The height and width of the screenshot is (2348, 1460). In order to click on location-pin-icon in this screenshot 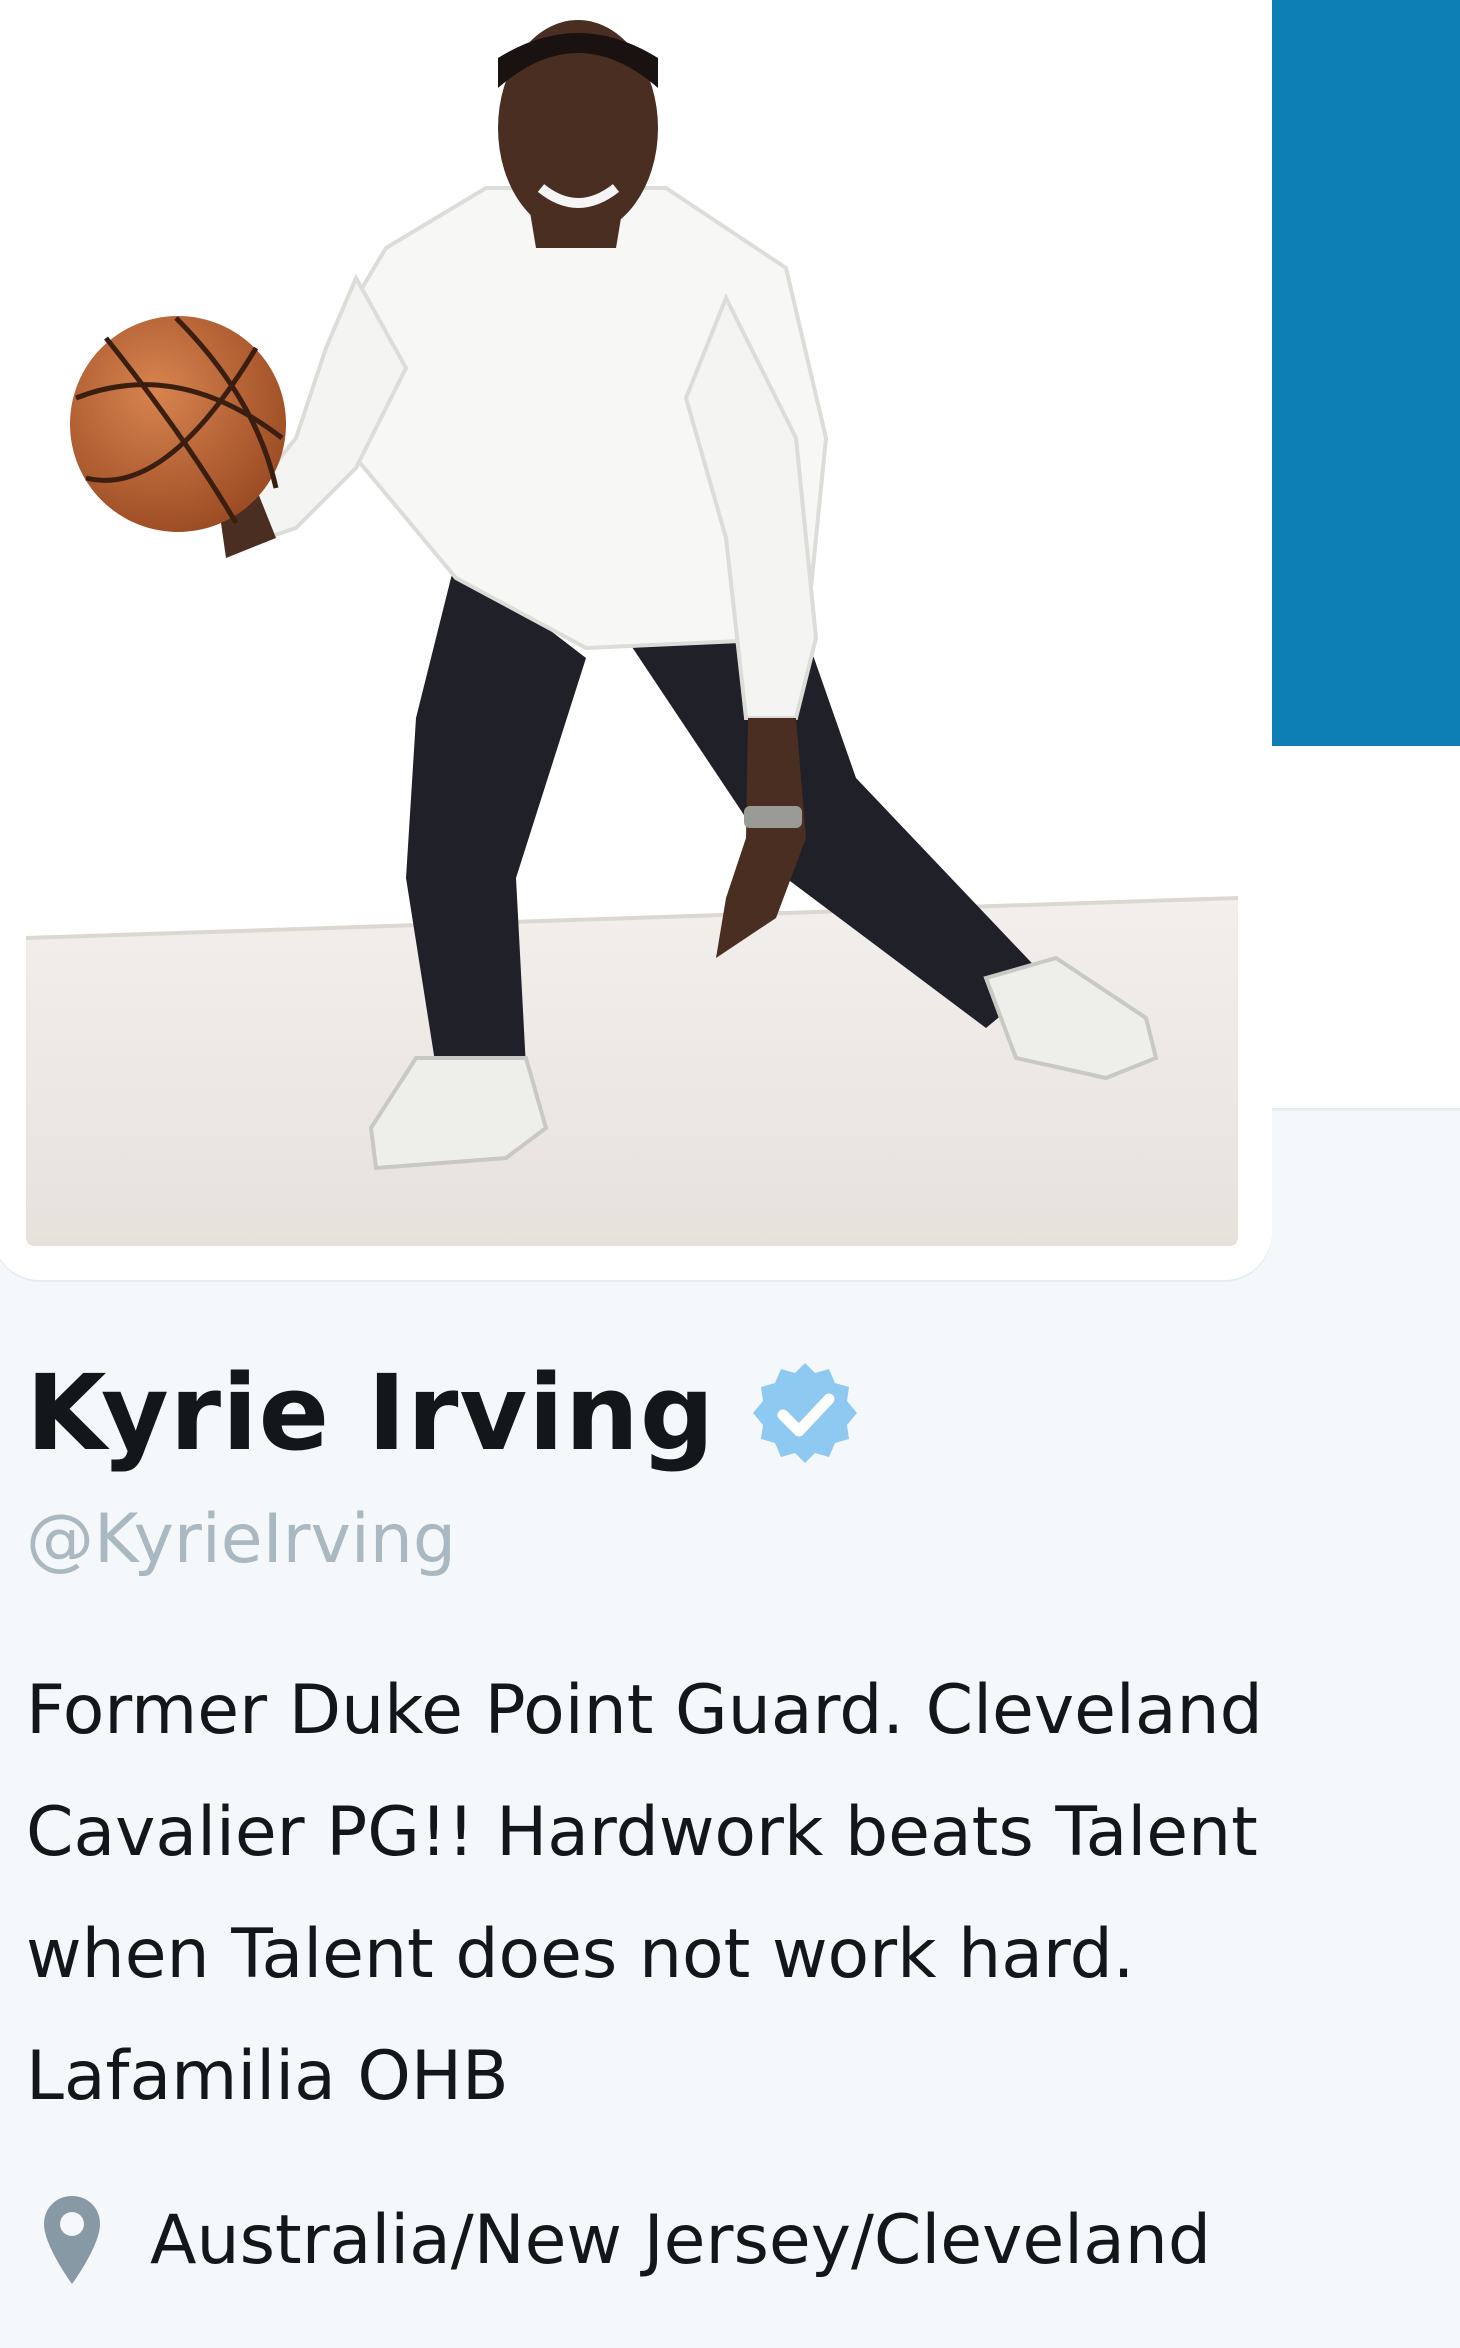, I will do `click(72, 2240)`.